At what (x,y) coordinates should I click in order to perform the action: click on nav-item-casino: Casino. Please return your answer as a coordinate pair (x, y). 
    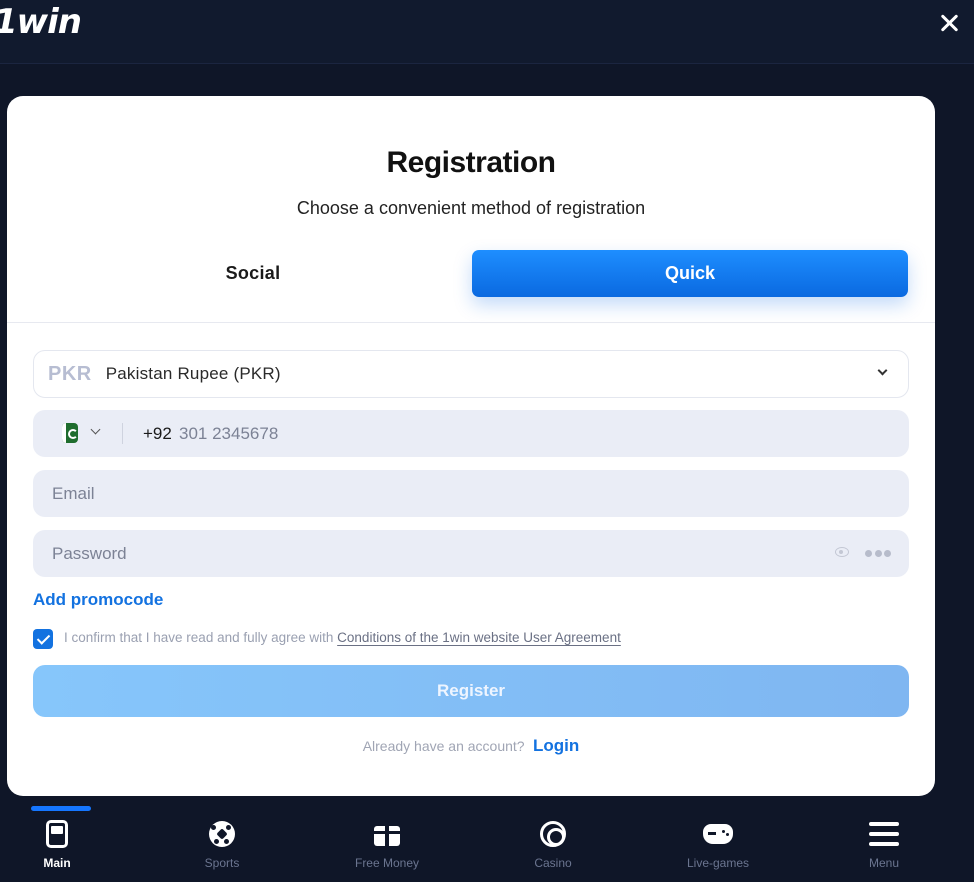
    Looking at the image, I should click on (553, 844).